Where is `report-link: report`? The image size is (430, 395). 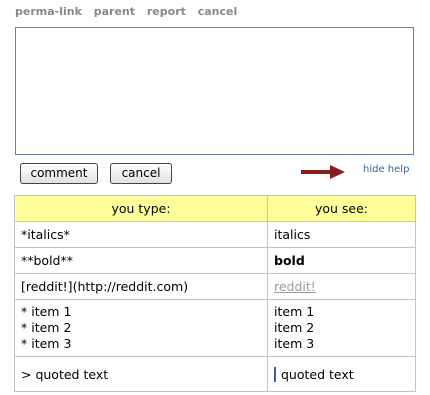 report-link: report is located at coordinates (166, 11).